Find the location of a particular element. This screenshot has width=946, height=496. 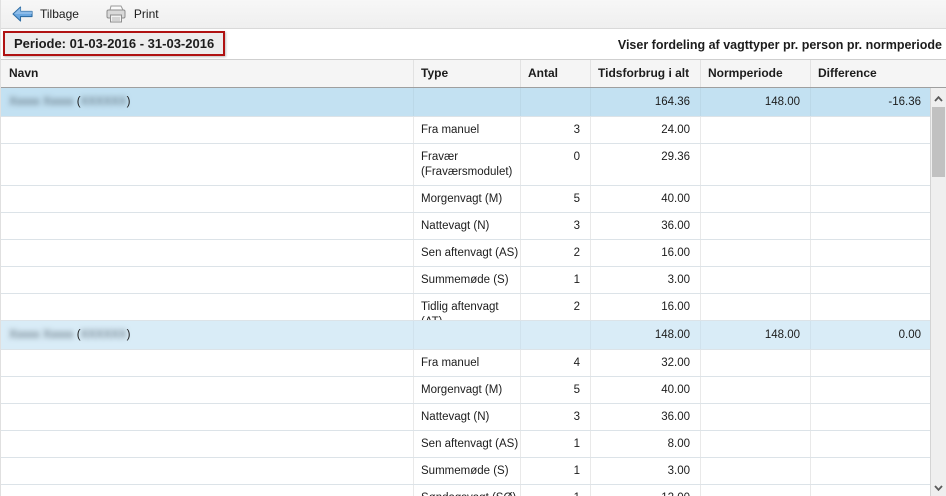

table-row: Sen aftenvagt (AS) 2 16.00 is located at coordinates (466, 253).